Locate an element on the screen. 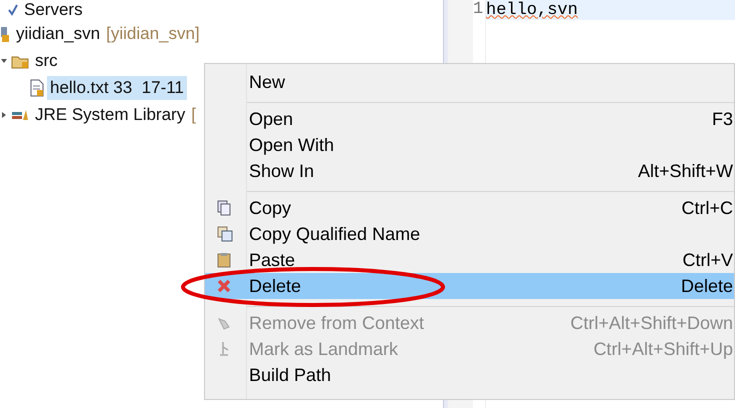  copy-icon is located at coordinates (224, 208).